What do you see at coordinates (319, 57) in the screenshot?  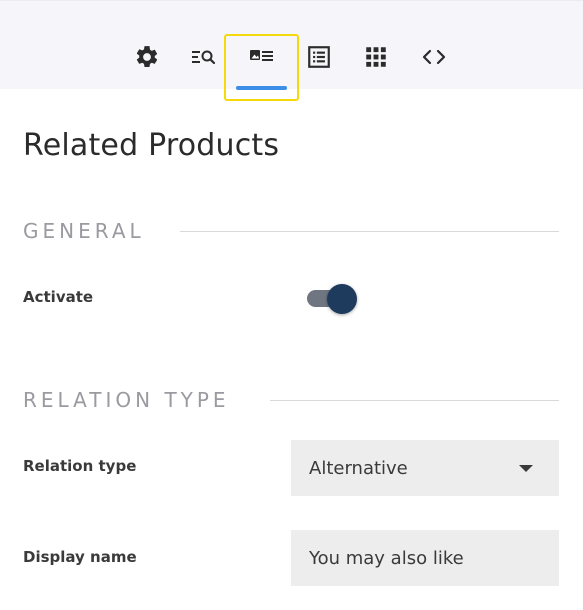 I see `list-icon` at bounding box center [319, 57].